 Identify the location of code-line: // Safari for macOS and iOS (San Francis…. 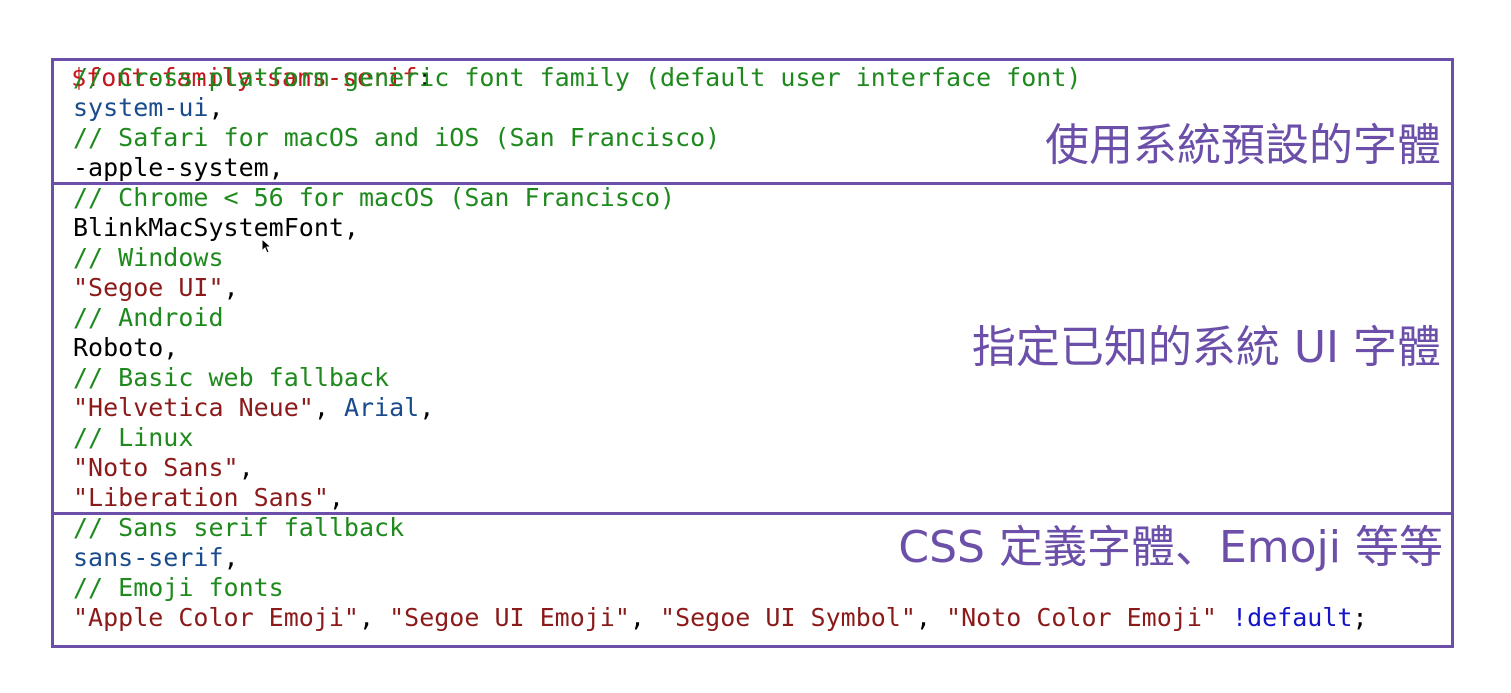
(396, 138).